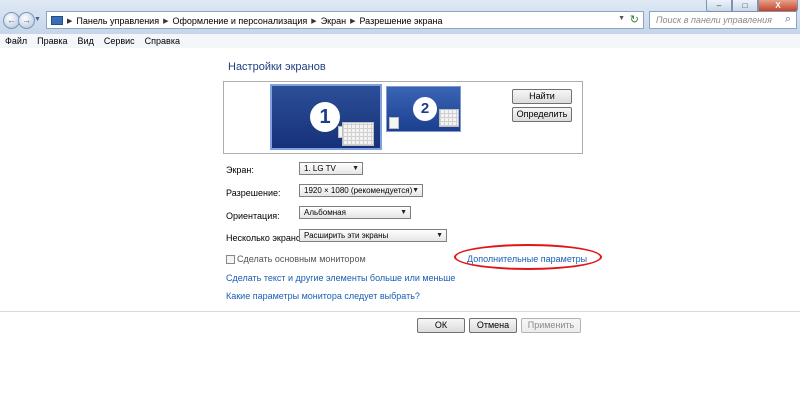  I want to click on maximize-button: □, so click(745, 6).